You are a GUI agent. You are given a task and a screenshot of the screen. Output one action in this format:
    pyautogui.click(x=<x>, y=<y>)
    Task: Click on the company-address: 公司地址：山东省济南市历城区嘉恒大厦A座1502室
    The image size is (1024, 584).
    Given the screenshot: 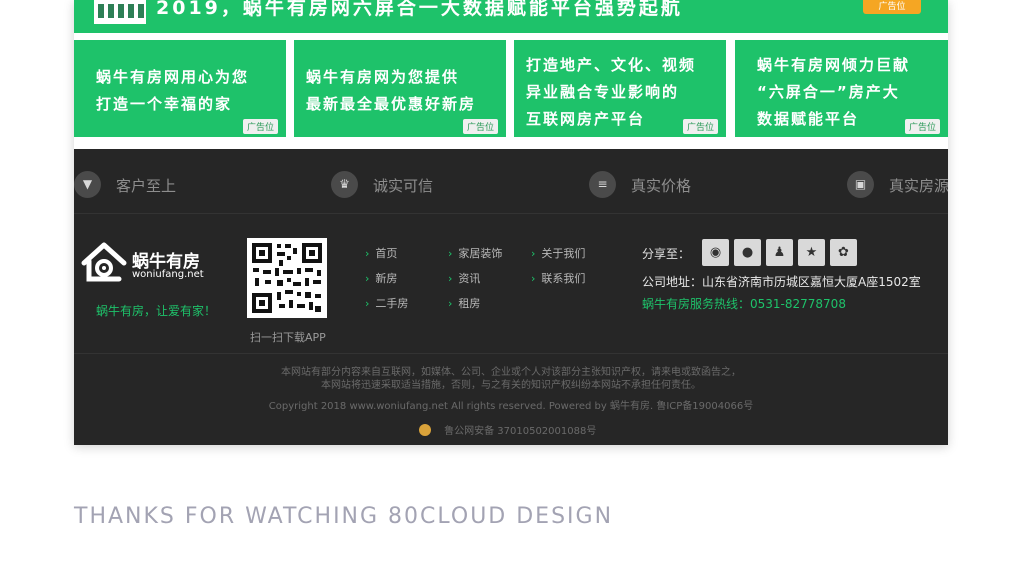 What is the action you would take?
    pyautogui.click(x=781, y=282)
    